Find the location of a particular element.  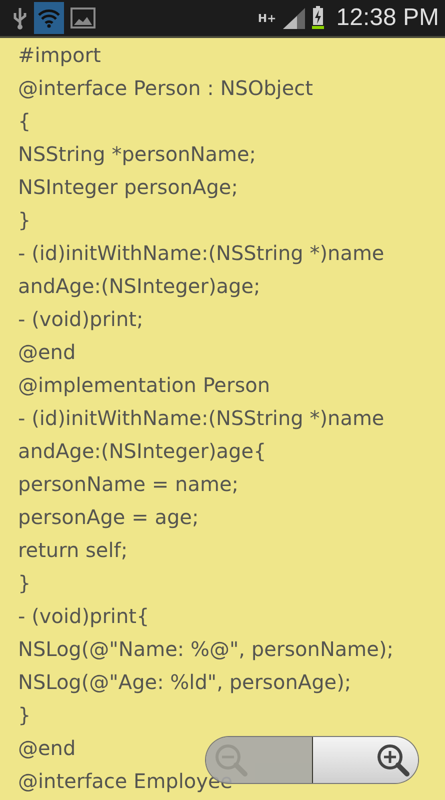

zoom-in-button is located at coordinates (365, 760).